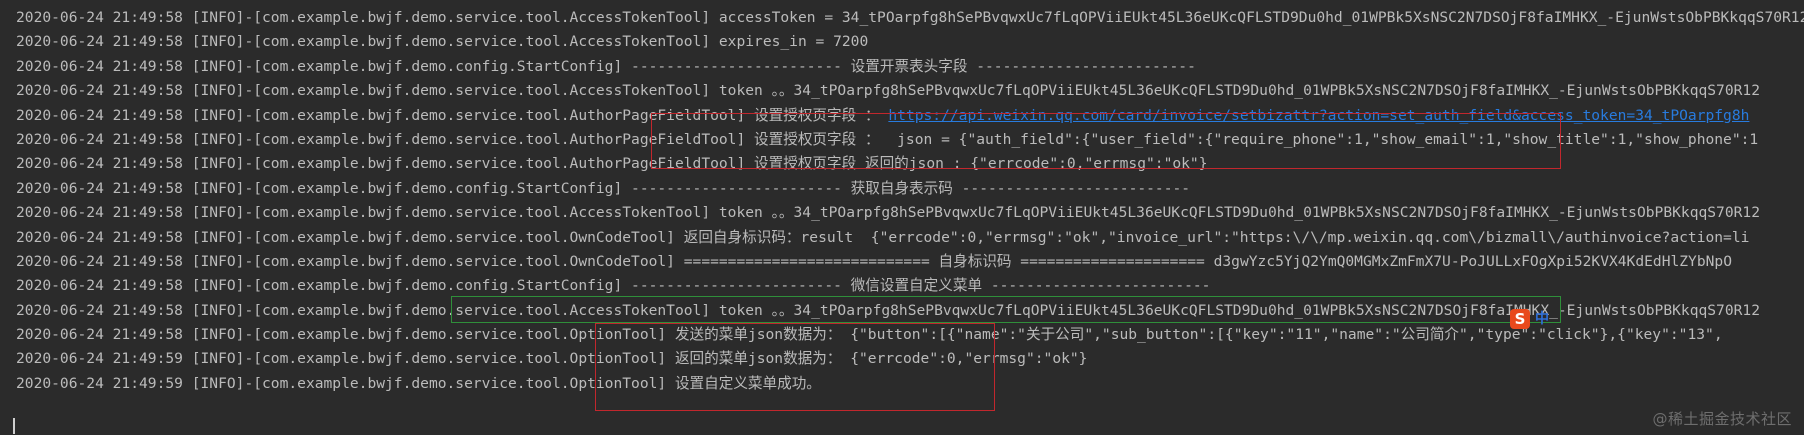  I want to click on text-cursor, so click(14, 426).